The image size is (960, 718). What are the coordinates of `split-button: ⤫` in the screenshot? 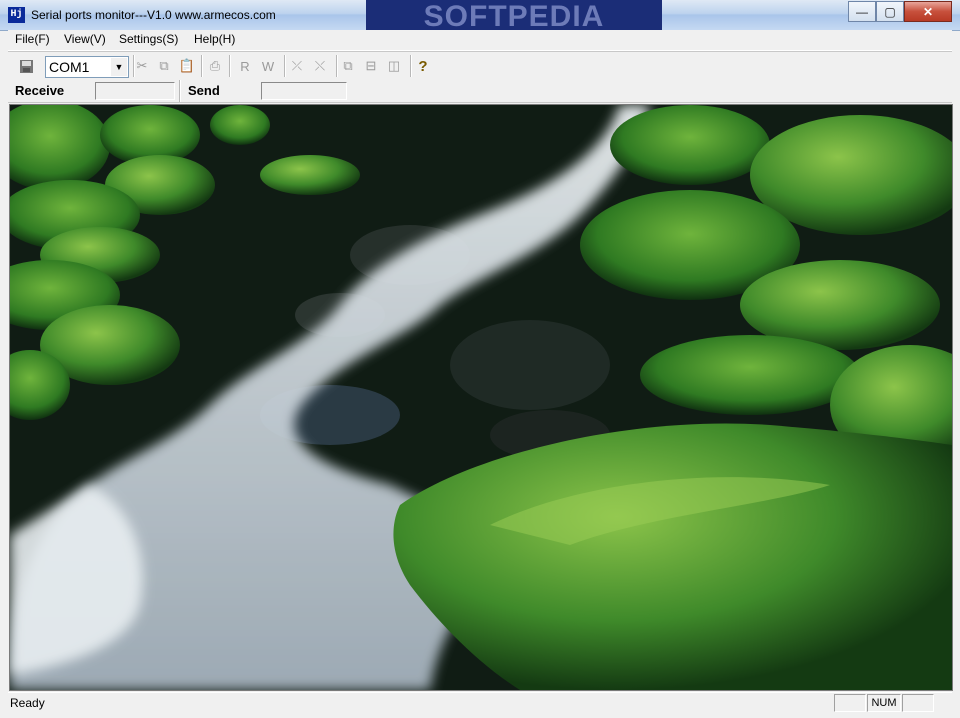 It's located at (297, 66).